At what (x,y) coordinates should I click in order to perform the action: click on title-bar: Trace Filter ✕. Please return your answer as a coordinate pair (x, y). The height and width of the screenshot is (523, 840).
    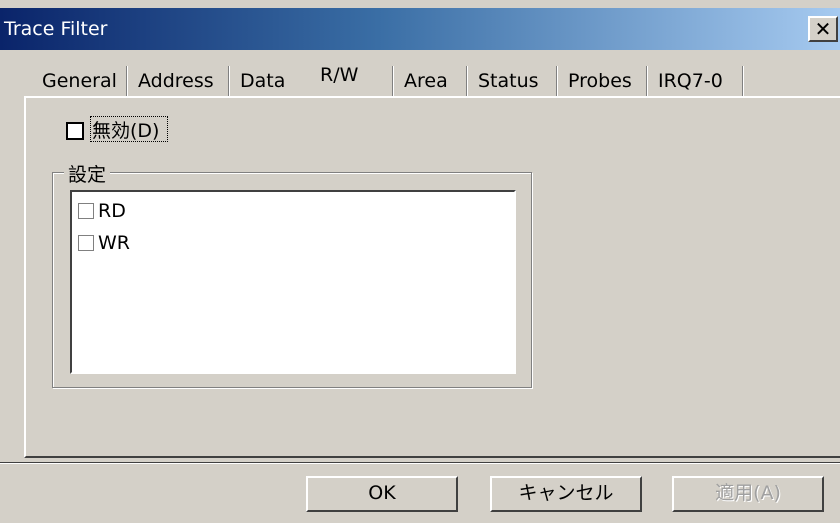
    Looking at the image, I should click on (420, 29).